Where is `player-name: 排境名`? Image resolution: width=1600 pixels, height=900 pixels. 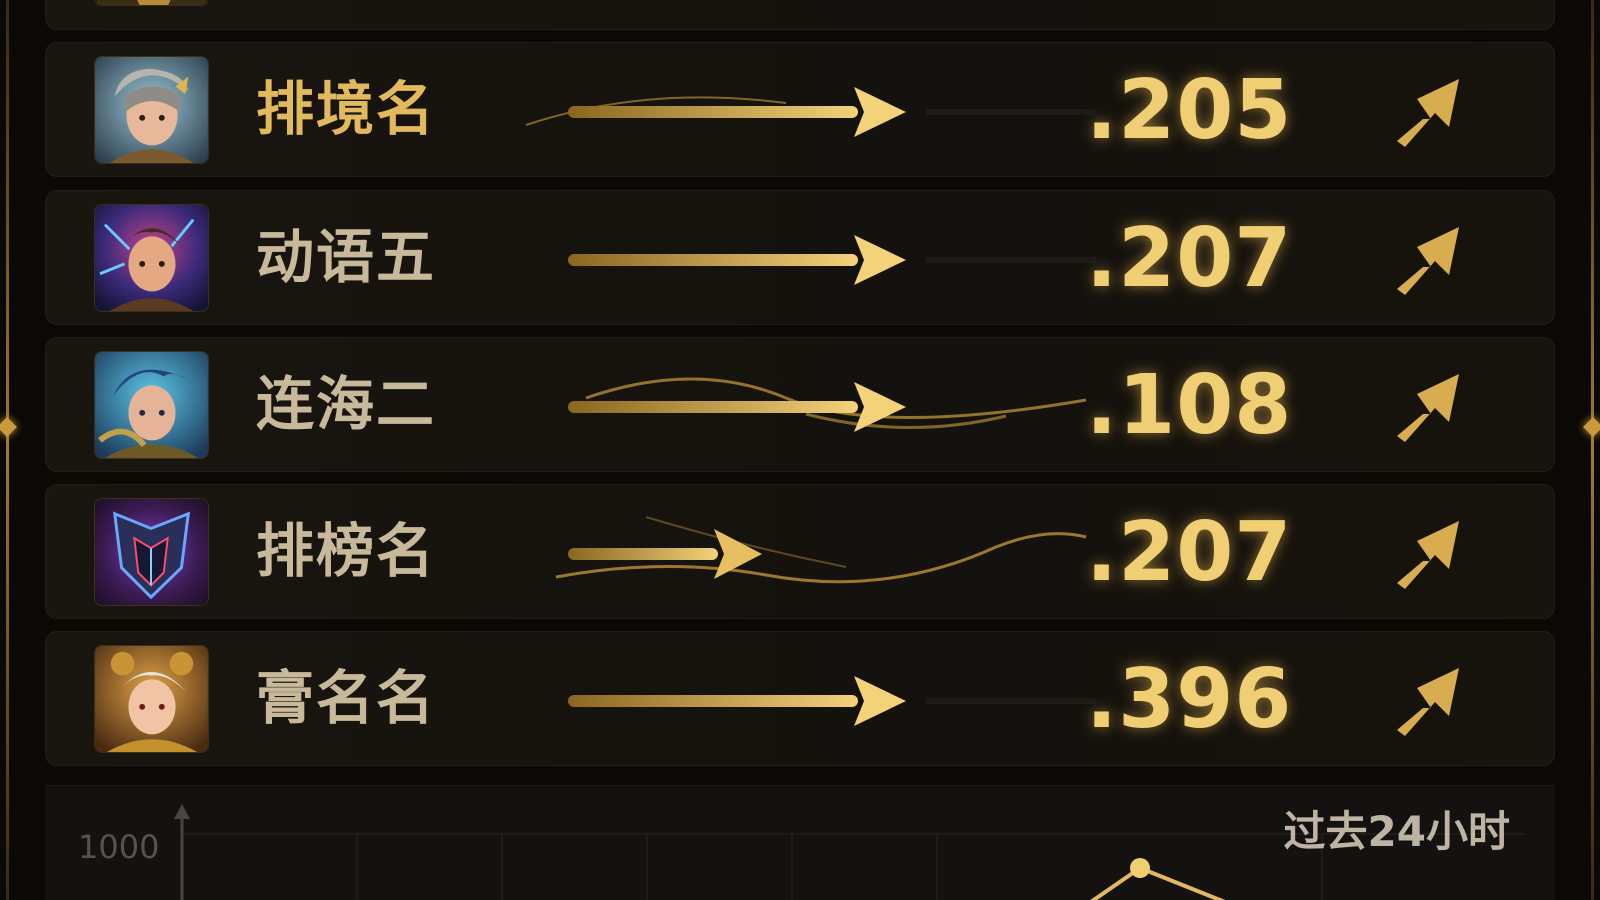
player-name: 排境名 is located at coordinates (346, 109).